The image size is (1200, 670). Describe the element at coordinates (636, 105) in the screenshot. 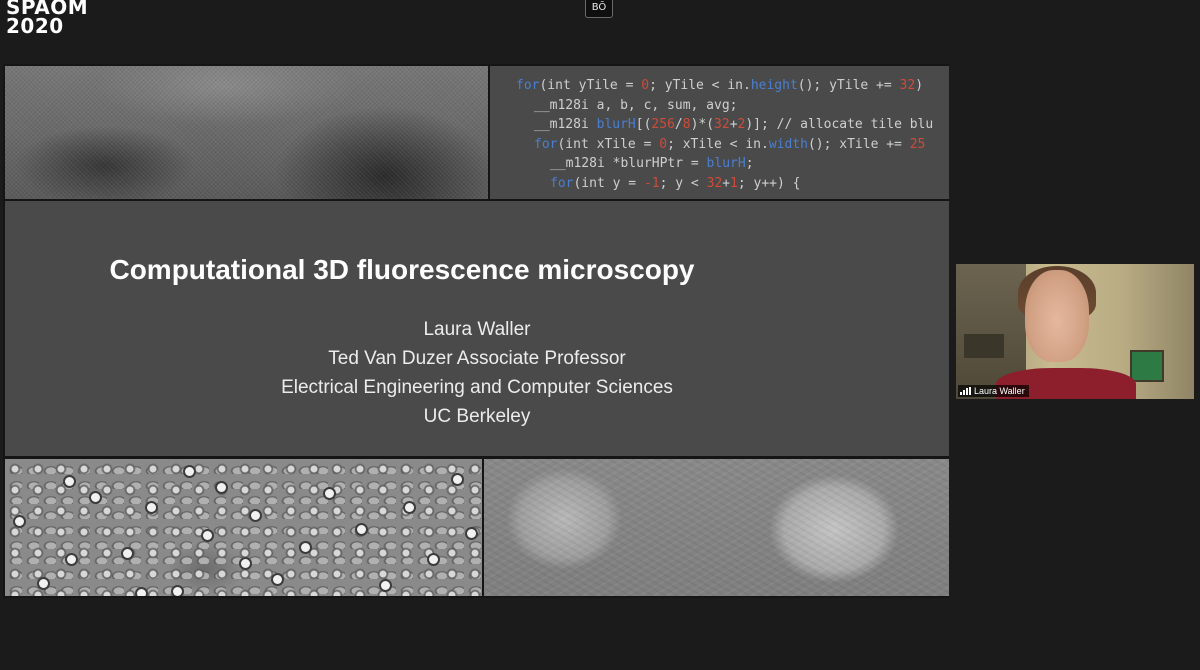

I see `code-line: __m128i a, b, c, sum, avg;` at that location.